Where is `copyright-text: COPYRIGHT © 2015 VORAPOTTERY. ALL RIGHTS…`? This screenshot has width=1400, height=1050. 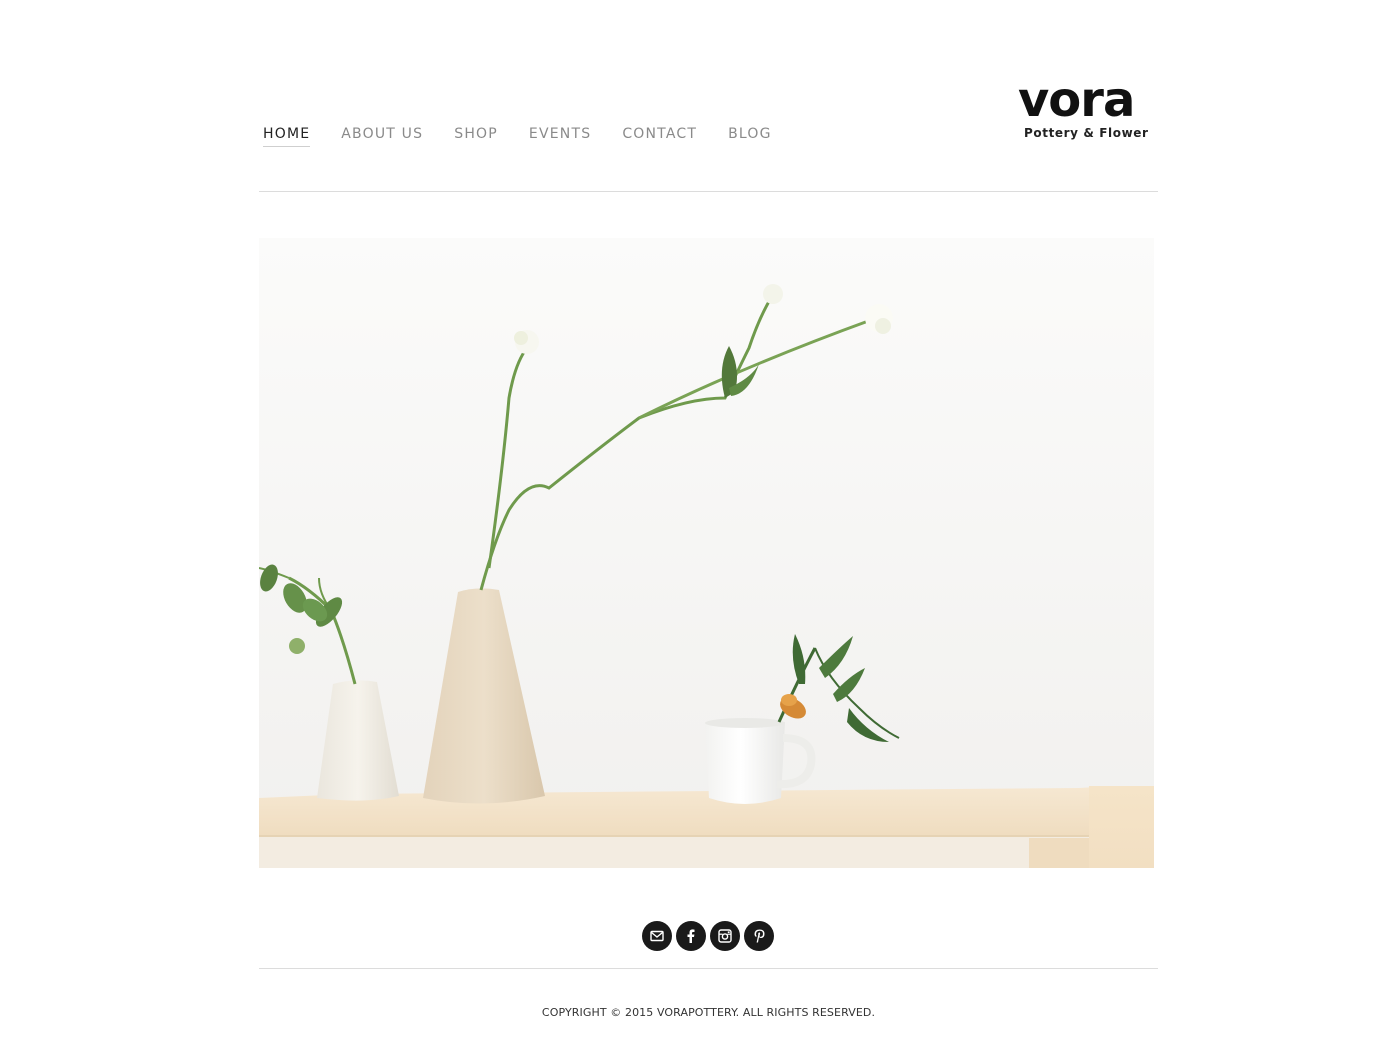
copyright-text: COPYRIGHT © 2015 VORAPOTTERY. ALL RIGHTS… is located at coordinates (708, 1012).